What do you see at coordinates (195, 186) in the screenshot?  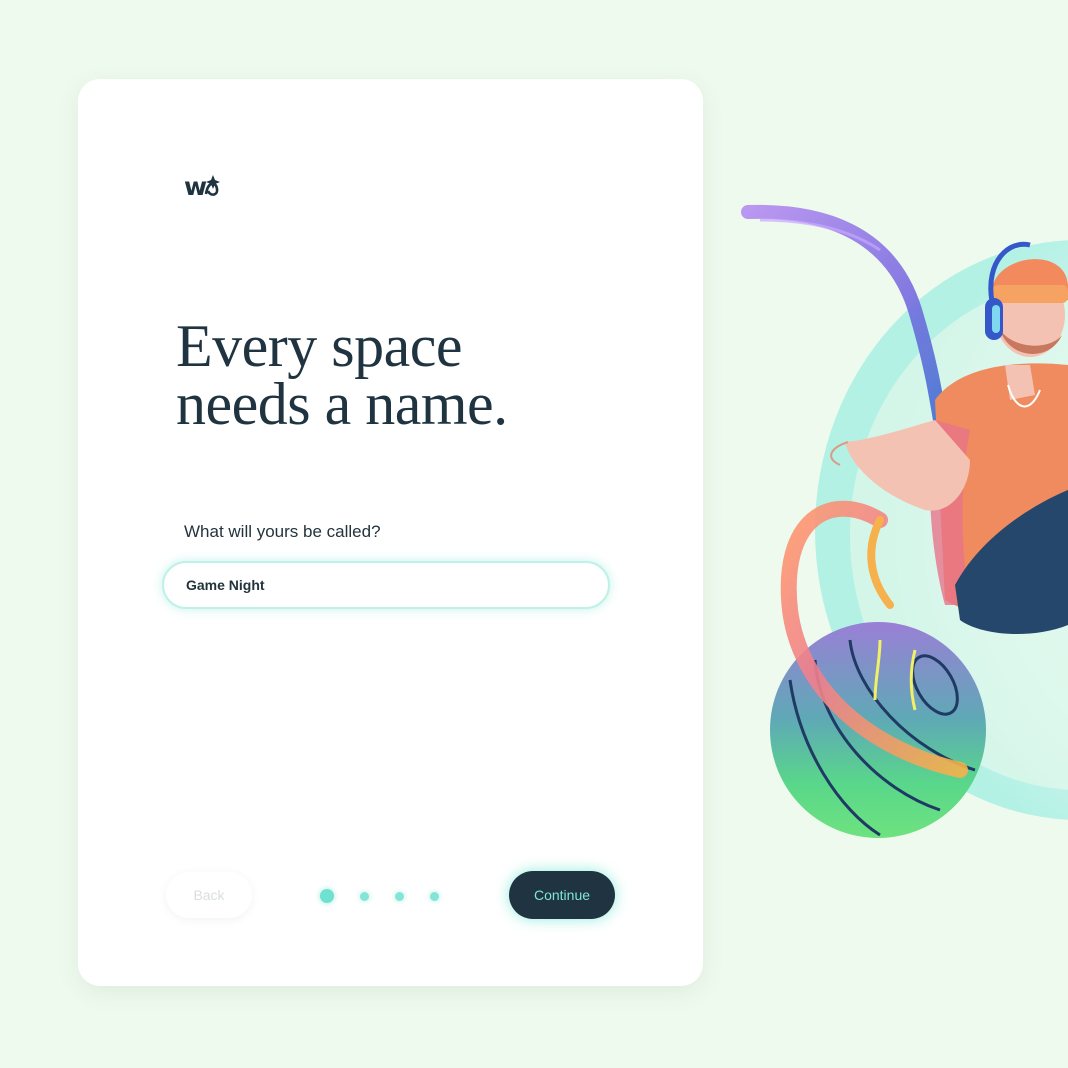 I see `svg-text: w` at bounding box center [195, 186].